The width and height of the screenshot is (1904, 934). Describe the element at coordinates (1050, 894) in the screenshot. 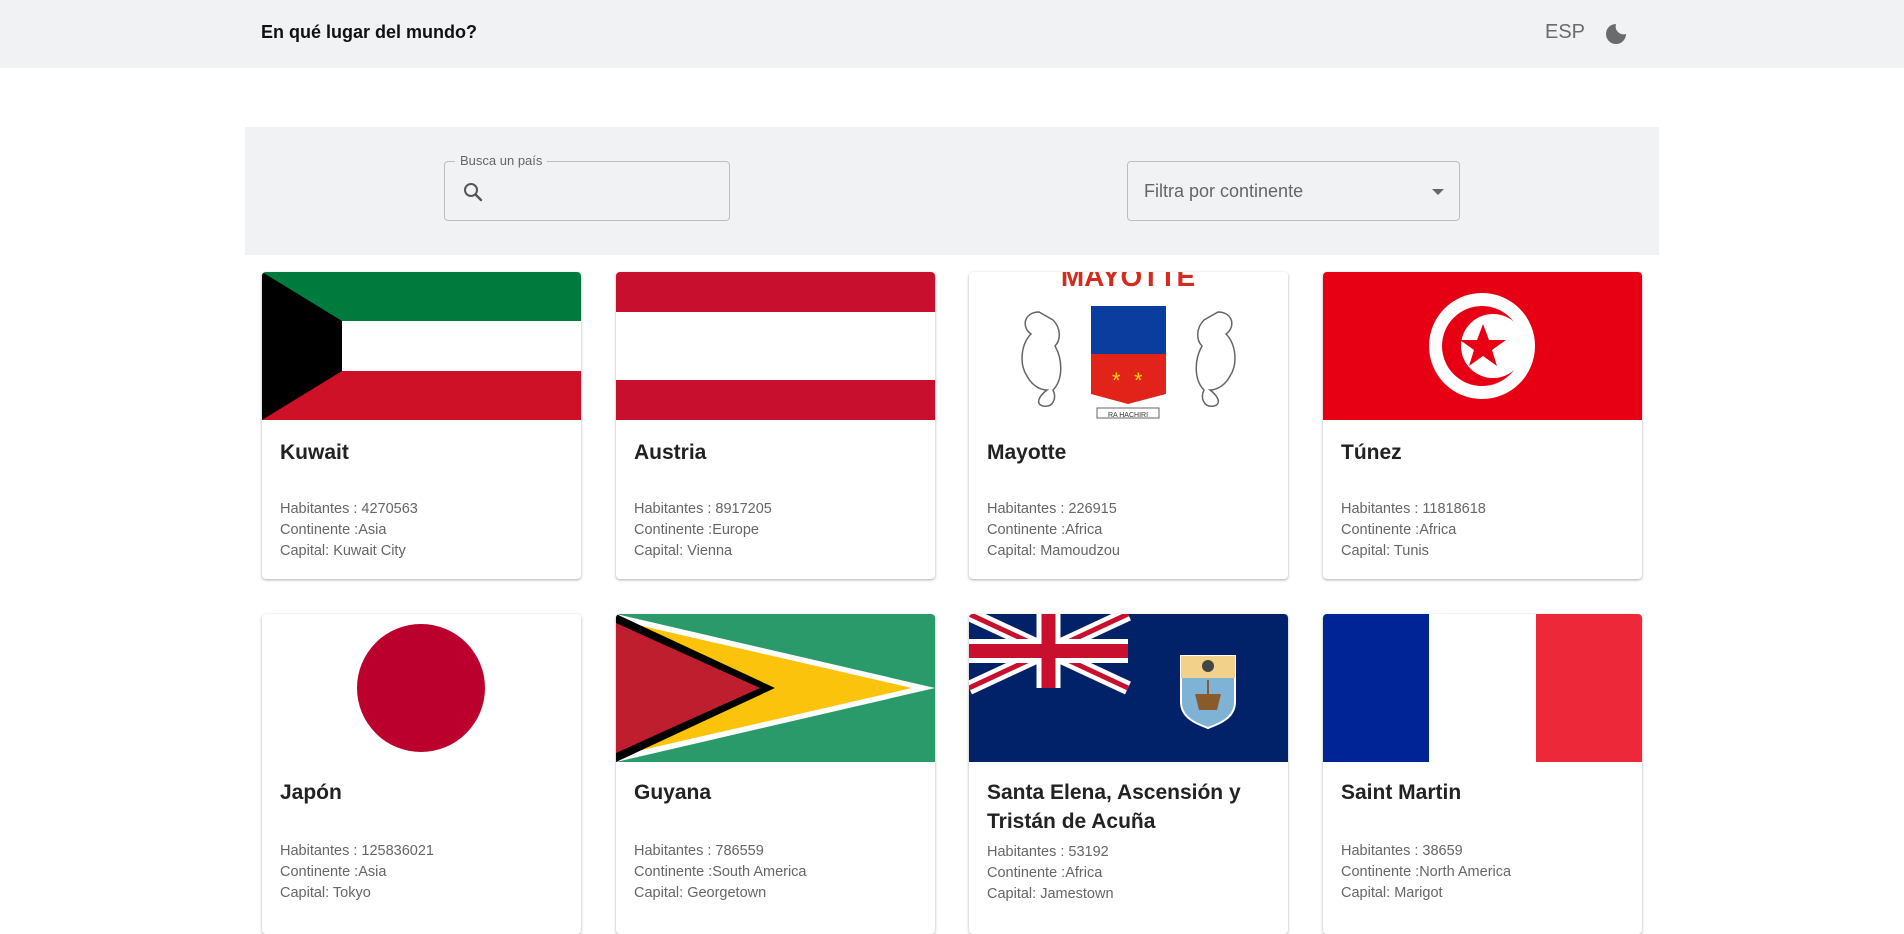

I see `country-capital: Capital: Jamestown` at that location.